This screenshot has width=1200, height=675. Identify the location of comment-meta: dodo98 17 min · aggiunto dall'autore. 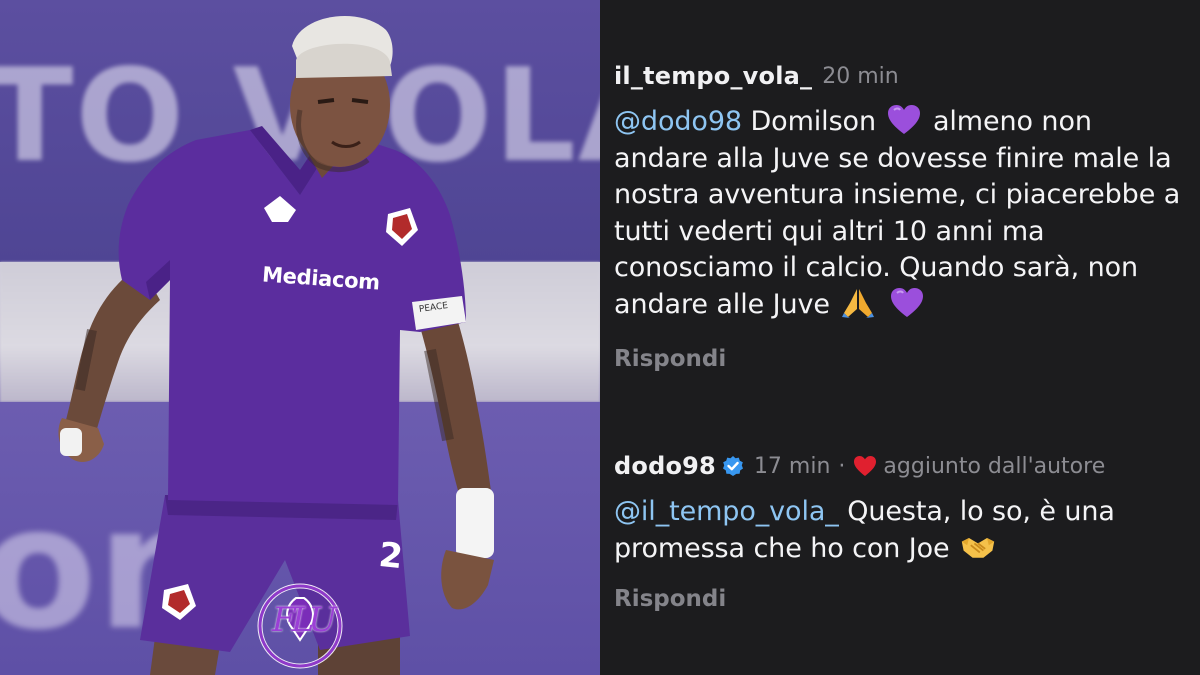
(900, 466).